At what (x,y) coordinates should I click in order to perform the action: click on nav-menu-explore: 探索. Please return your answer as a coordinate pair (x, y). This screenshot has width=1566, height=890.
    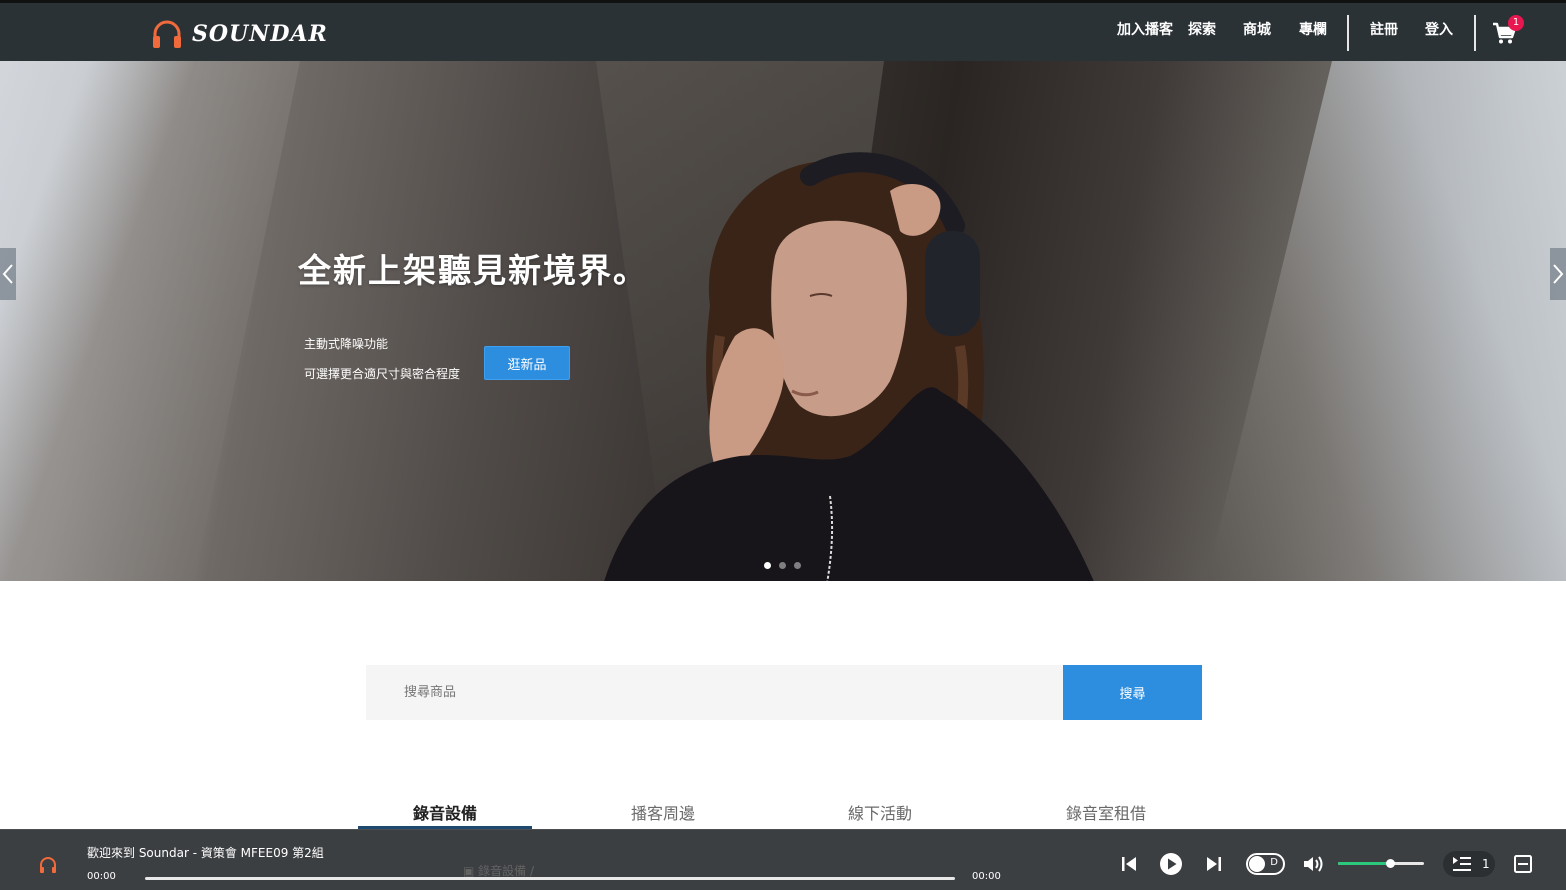
    Looking at the image, I should click on (1202, 29).